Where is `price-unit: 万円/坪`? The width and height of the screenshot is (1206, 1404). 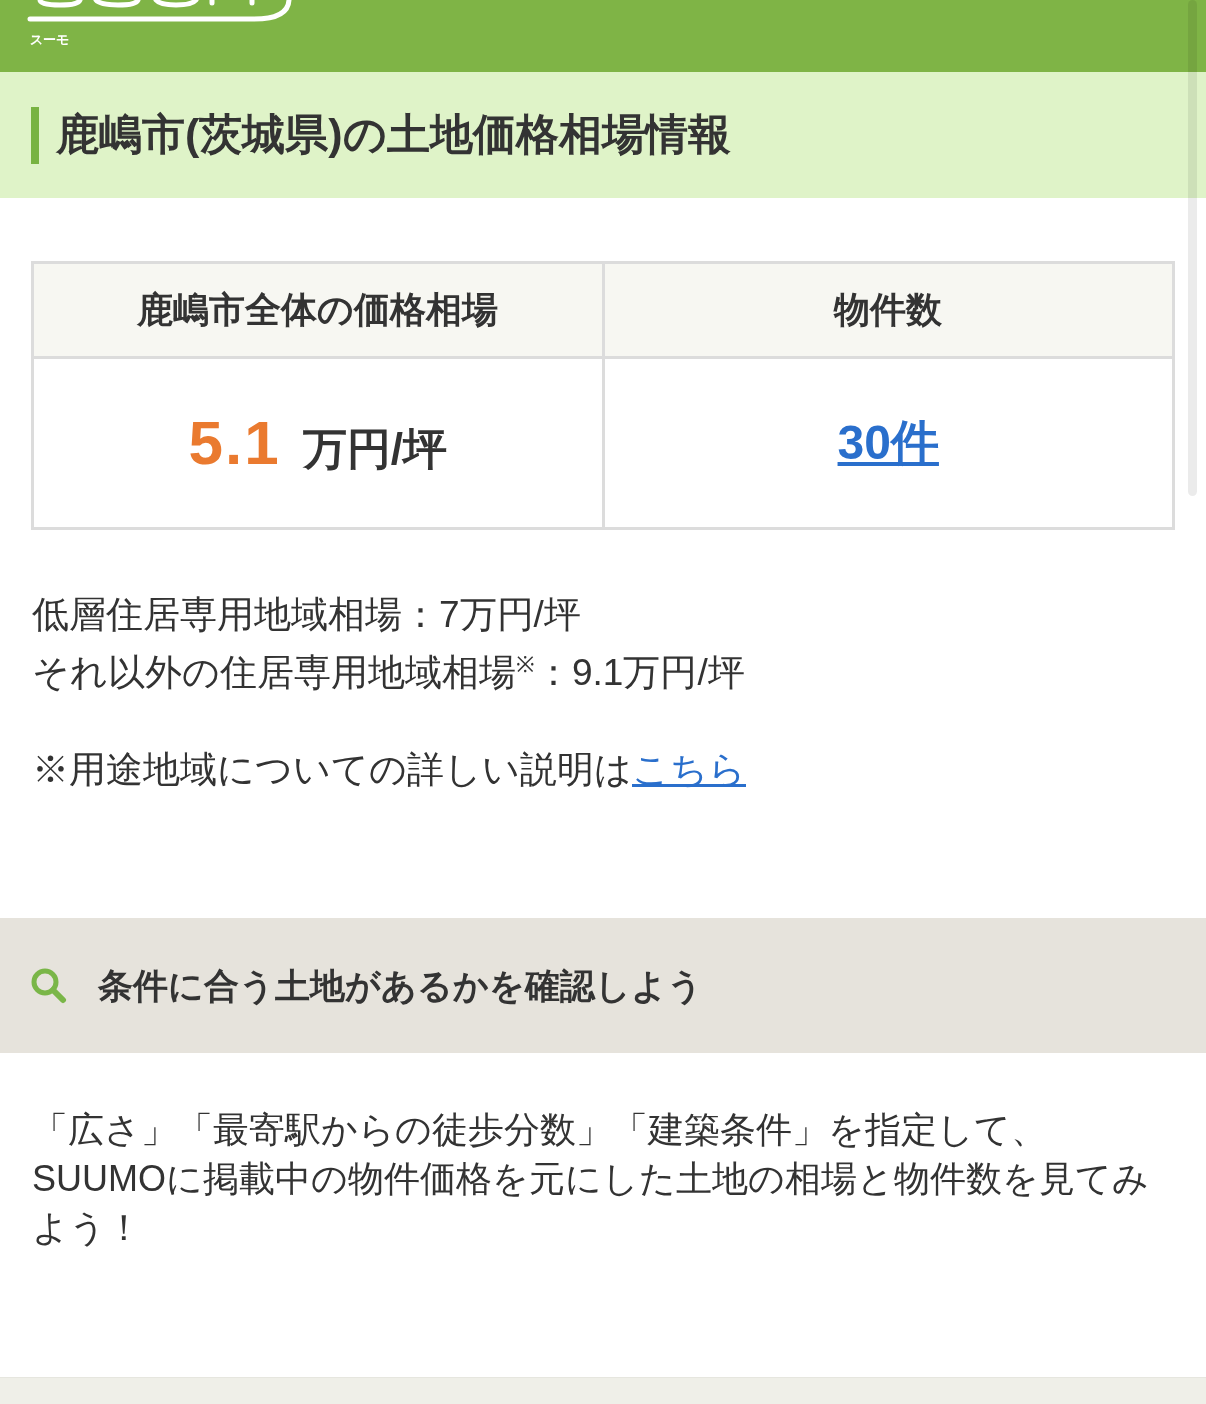
price-unit: 万円/坪 is located at coordinates (374, 449).